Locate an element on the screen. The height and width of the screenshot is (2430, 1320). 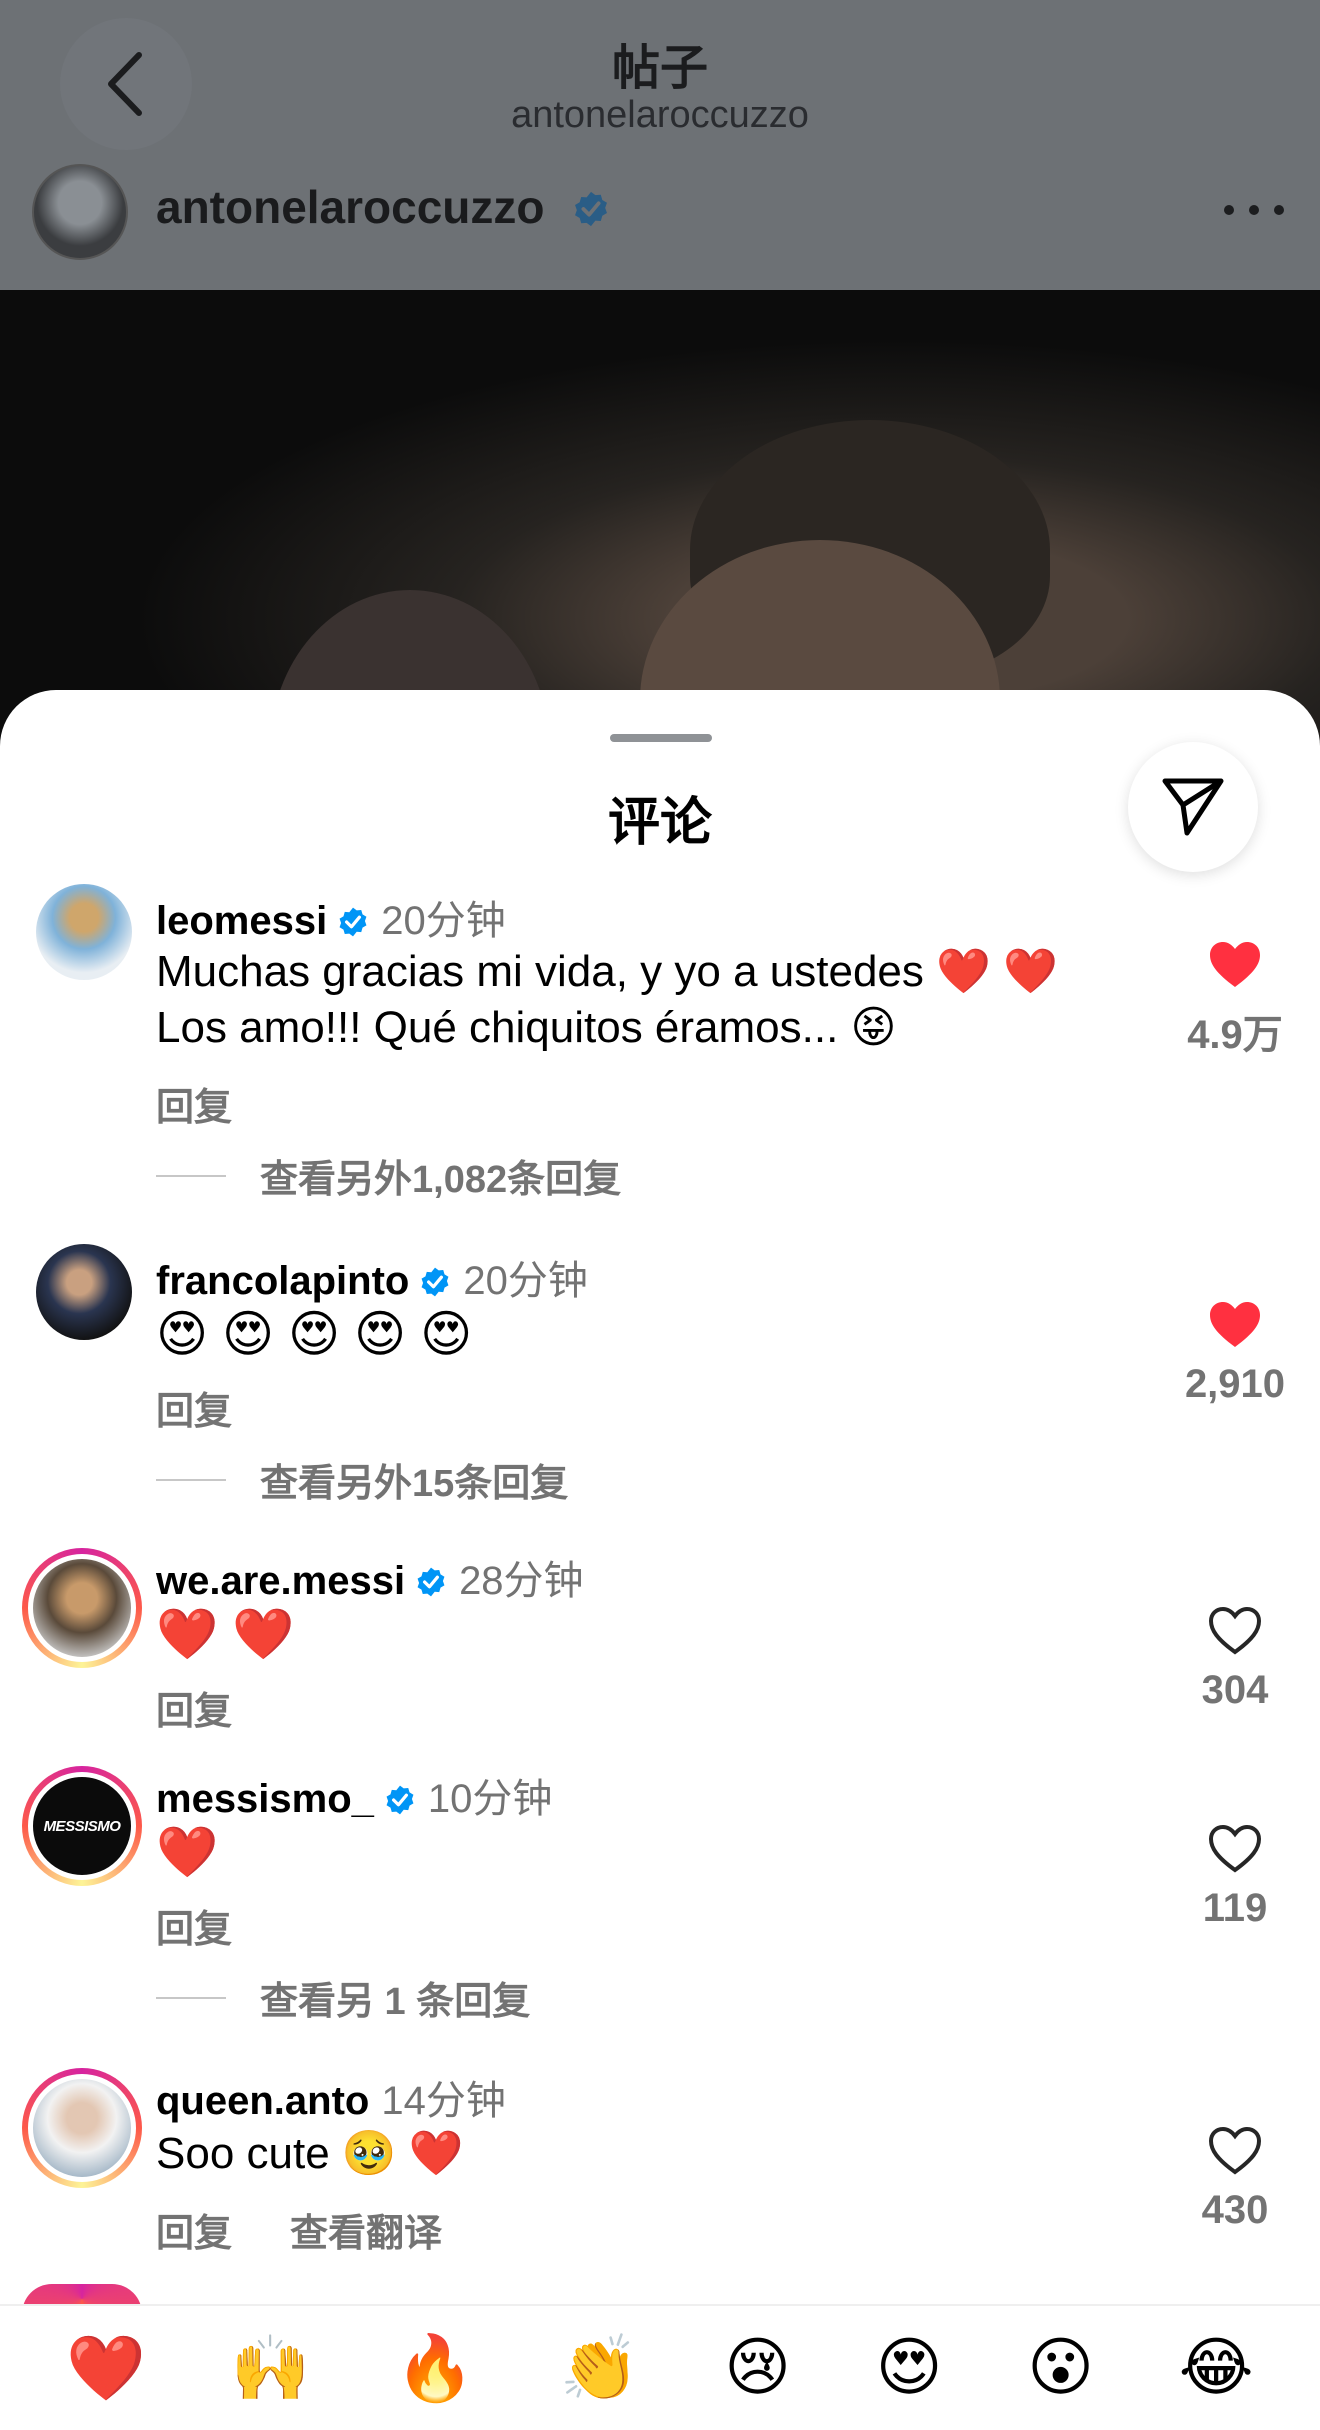
emoji-surprised-button: 😮 is located at coordinates (1060, 2368).